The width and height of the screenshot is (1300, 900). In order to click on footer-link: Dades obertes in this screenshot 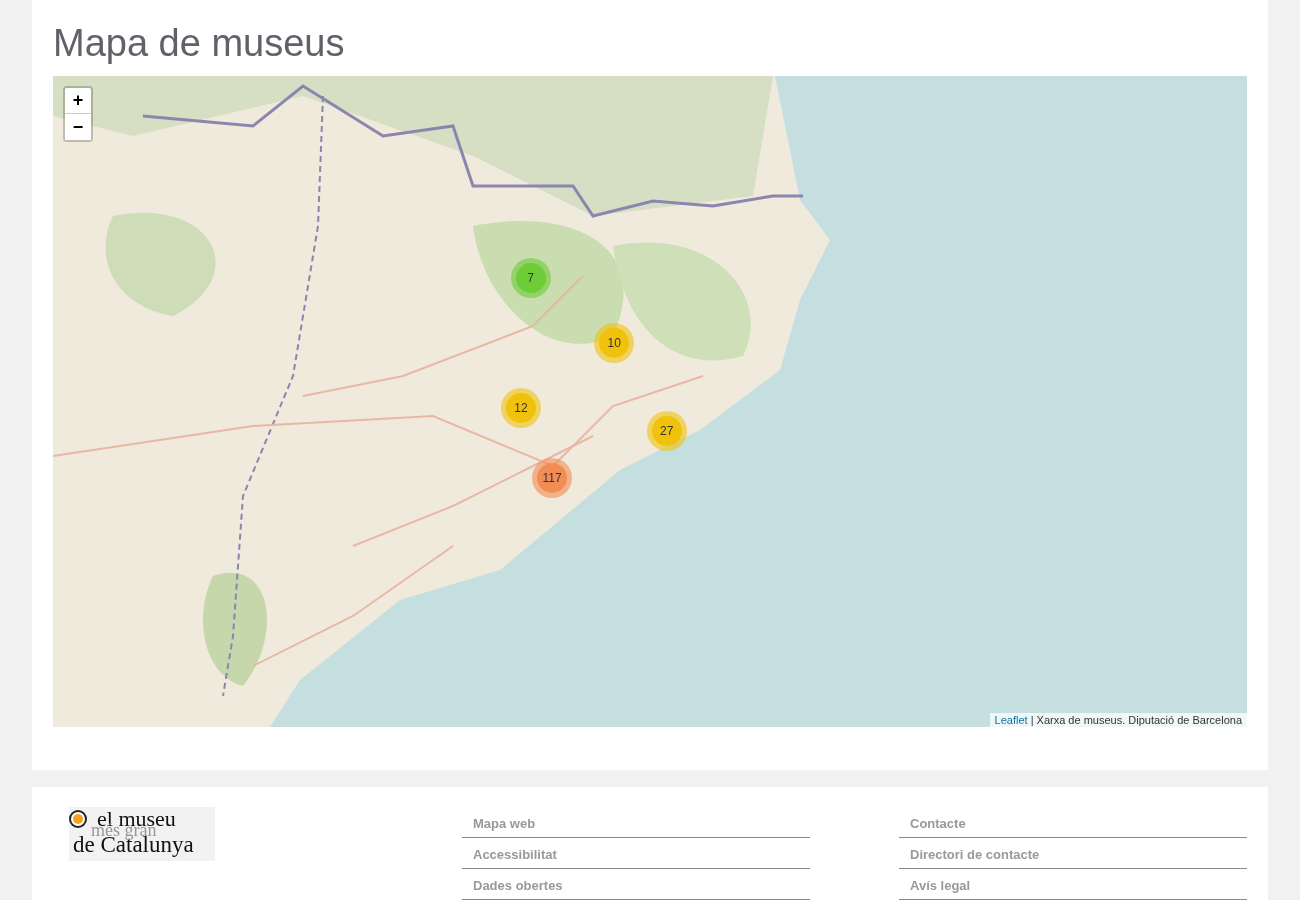, I will do `click(636, 884)`.